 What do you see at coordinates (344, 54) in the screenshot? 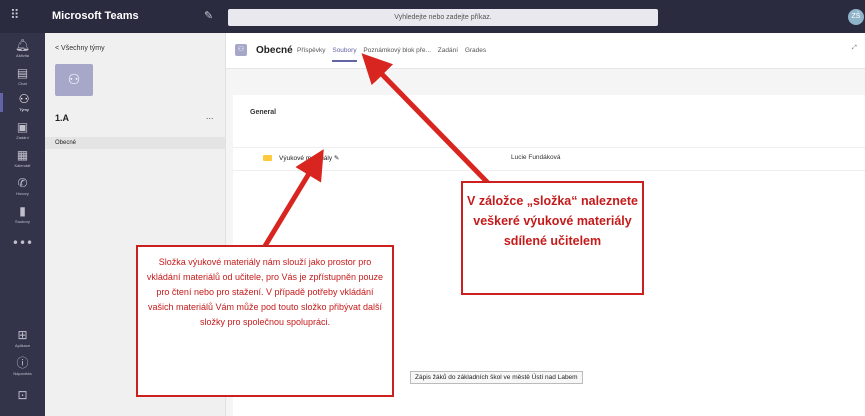
I see `tab-files: Soubory` at bounding box center [344, 54].